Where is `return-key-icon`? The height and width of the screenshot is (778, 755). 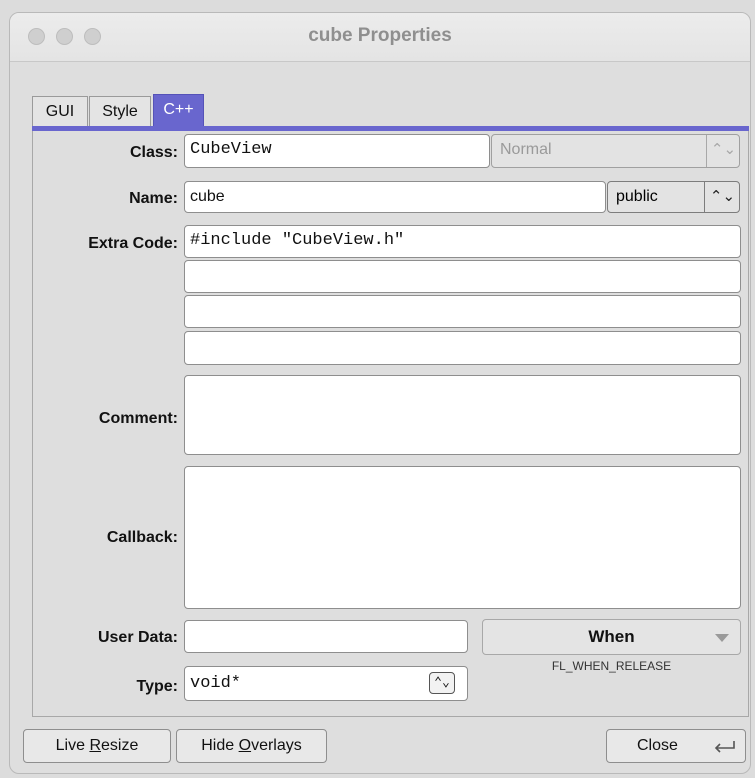
return-key-icon is located at coordinates (724, 747).